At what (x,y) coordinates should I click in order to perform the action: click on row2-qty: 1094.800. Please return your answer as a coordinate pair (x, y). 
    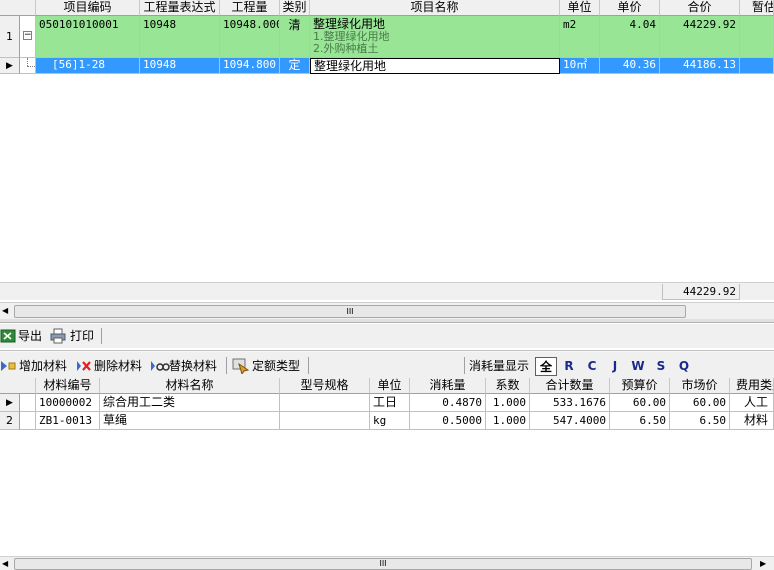
    Looking at the image, I should click on (250, 66).